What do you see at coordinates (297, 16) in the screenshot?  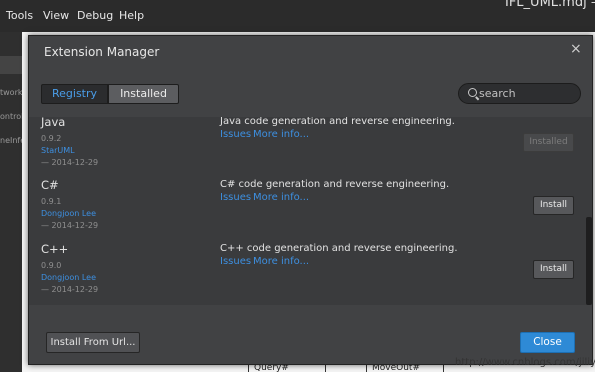 I see `menu-bar: Tools View Debug Help IFL_UML.mdj –` at bounding box center [297, 16].